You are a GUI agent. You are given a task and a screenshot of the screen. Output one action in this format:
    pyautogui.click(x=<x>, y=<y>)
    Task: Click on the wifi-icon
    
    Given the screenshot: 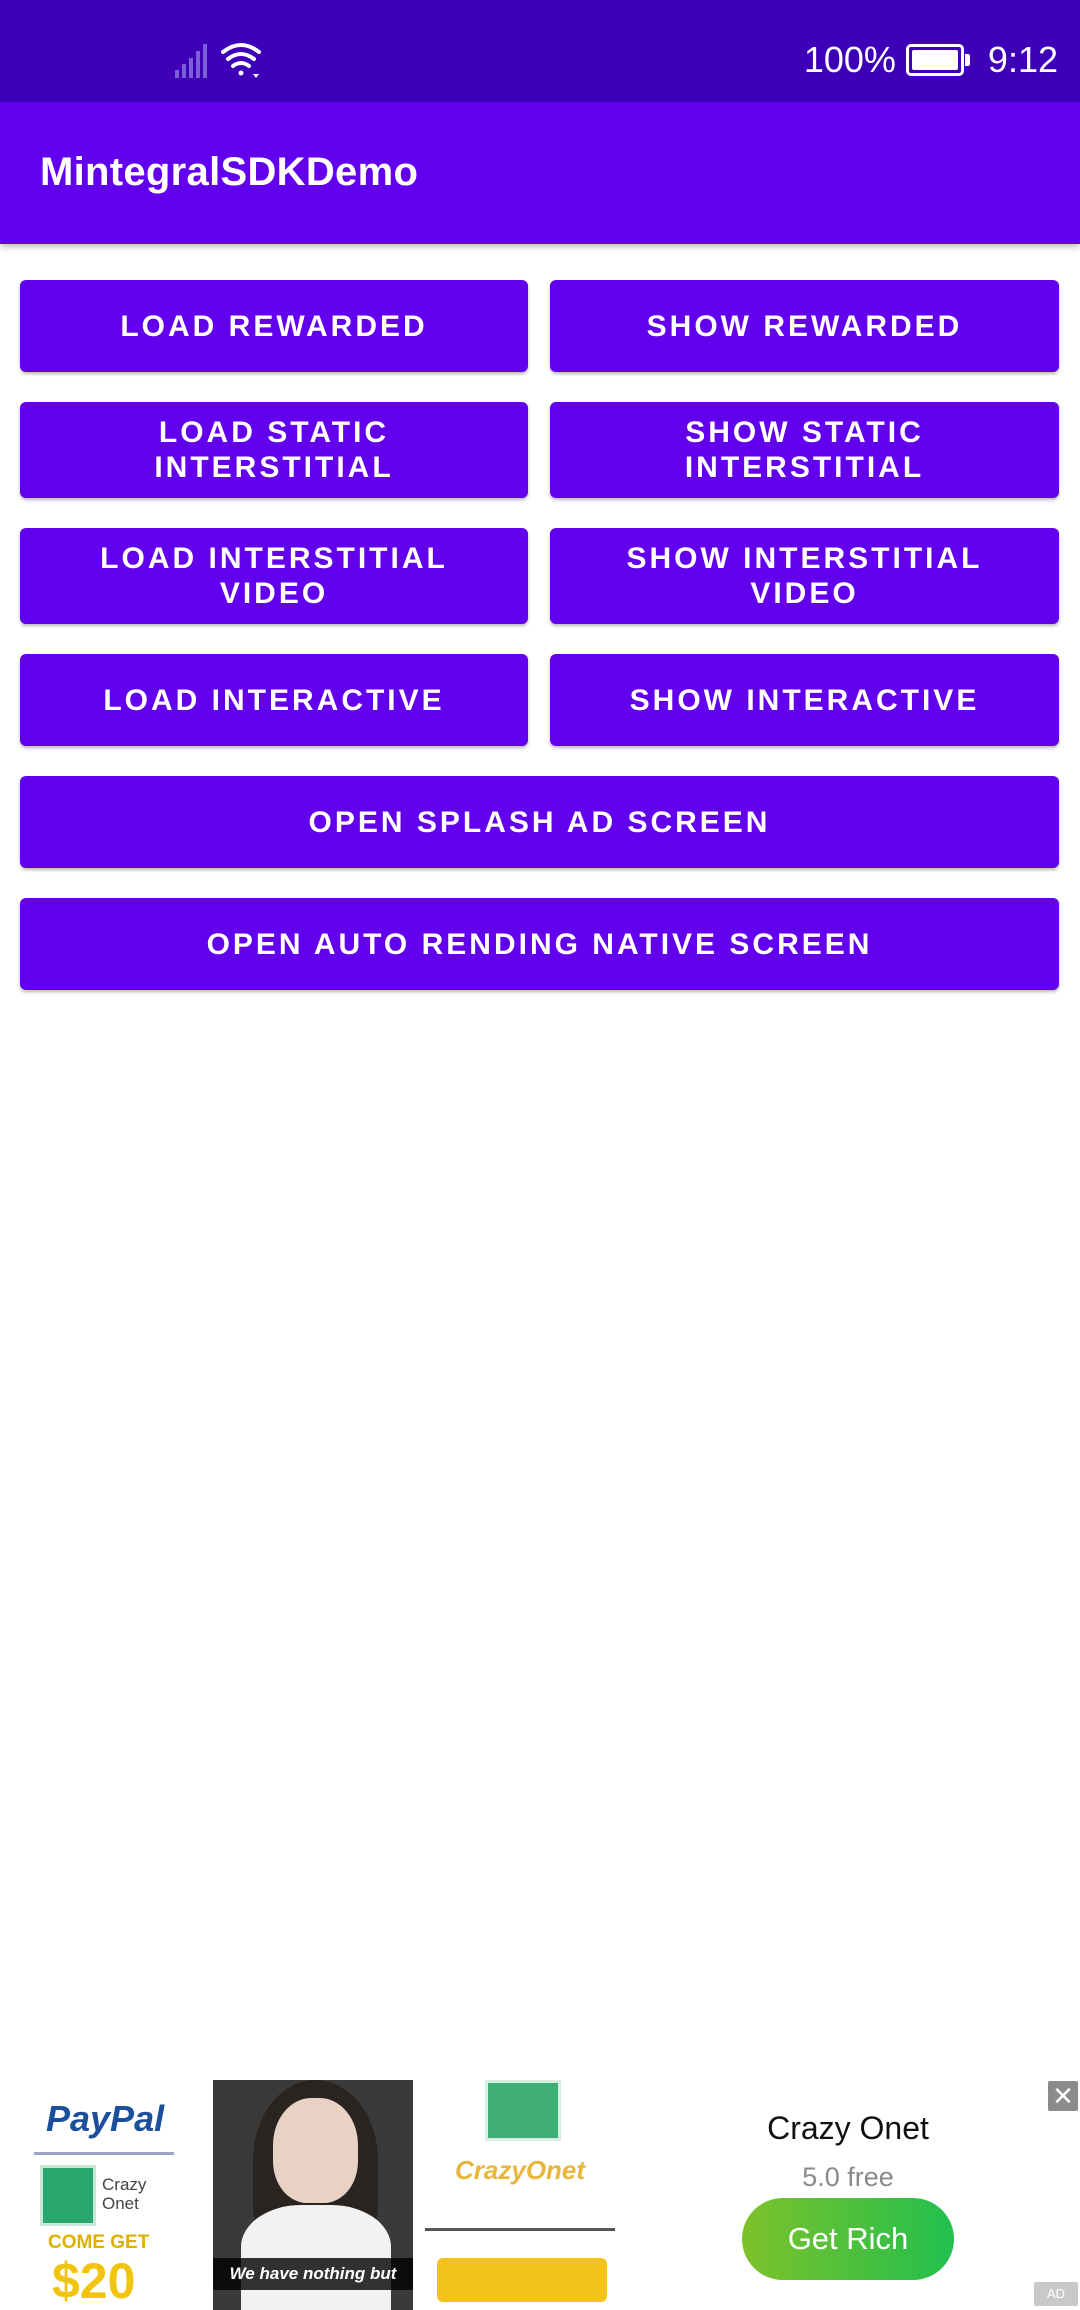 What is the action you would take?
    pyautogui.click(x=241, y=60)
    